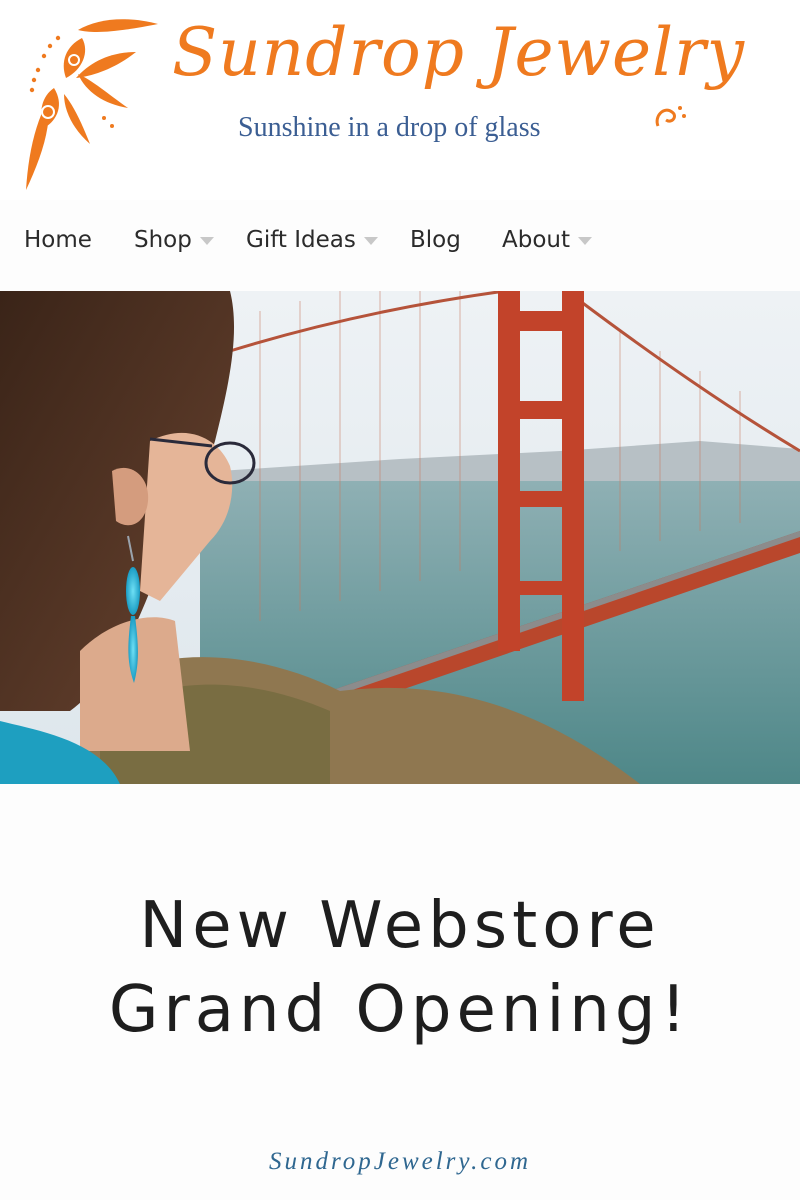 This screenshot has width=800, height=1200. I want to click on swirl-icon, so click(670, 116).